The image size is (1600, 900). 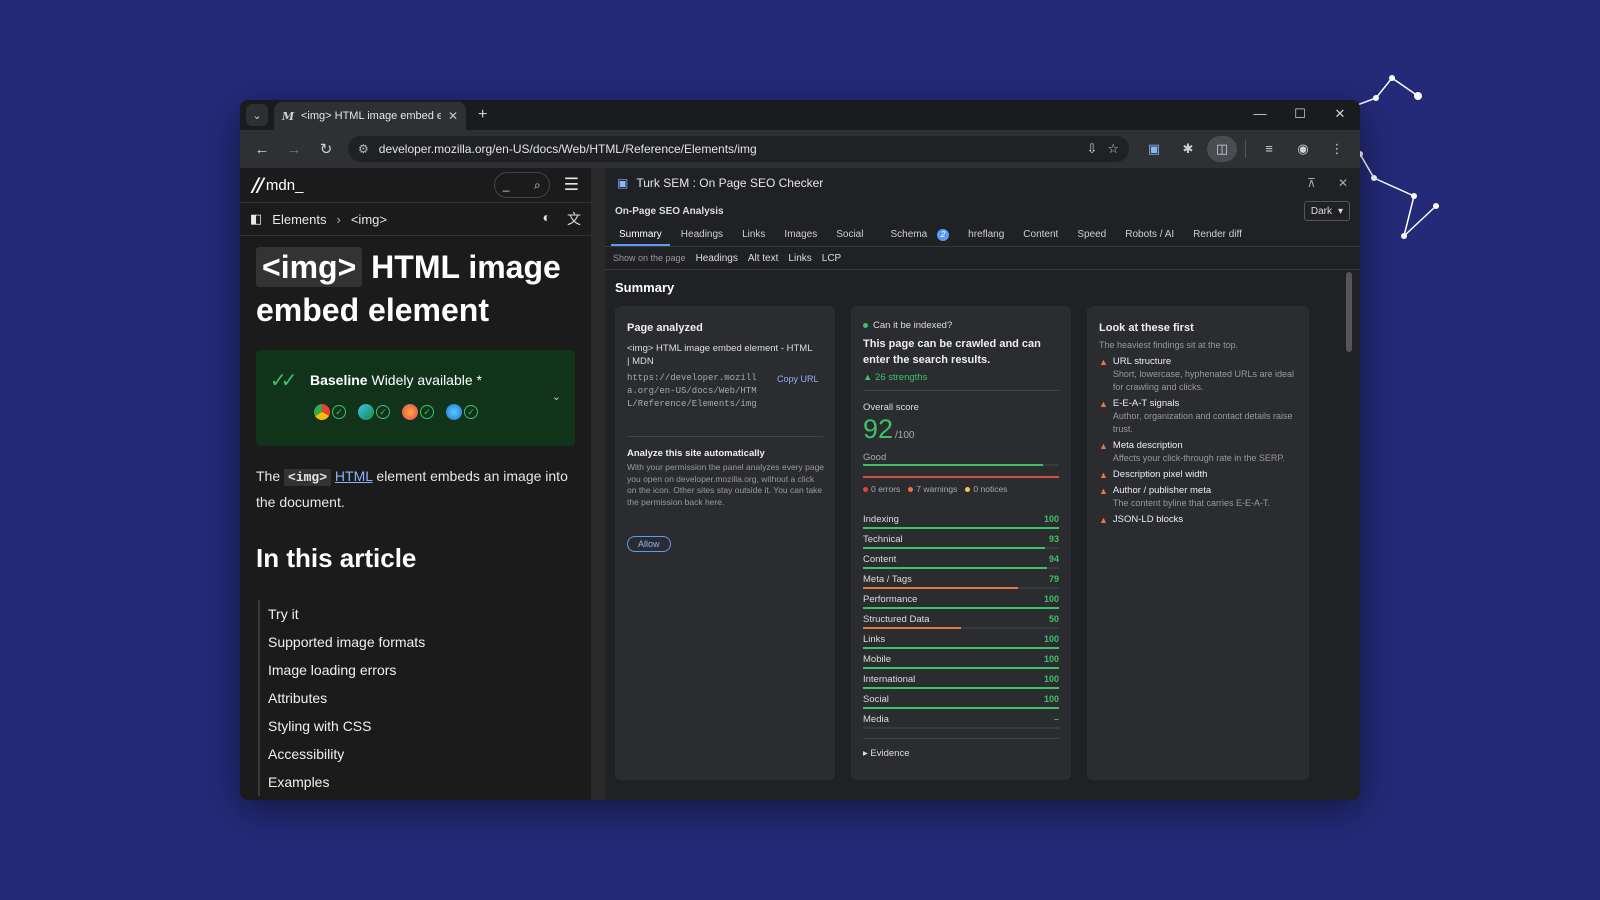 I want to click on panel-subtitle: On-Page SEO Analysis, so click(x=669, y=211).